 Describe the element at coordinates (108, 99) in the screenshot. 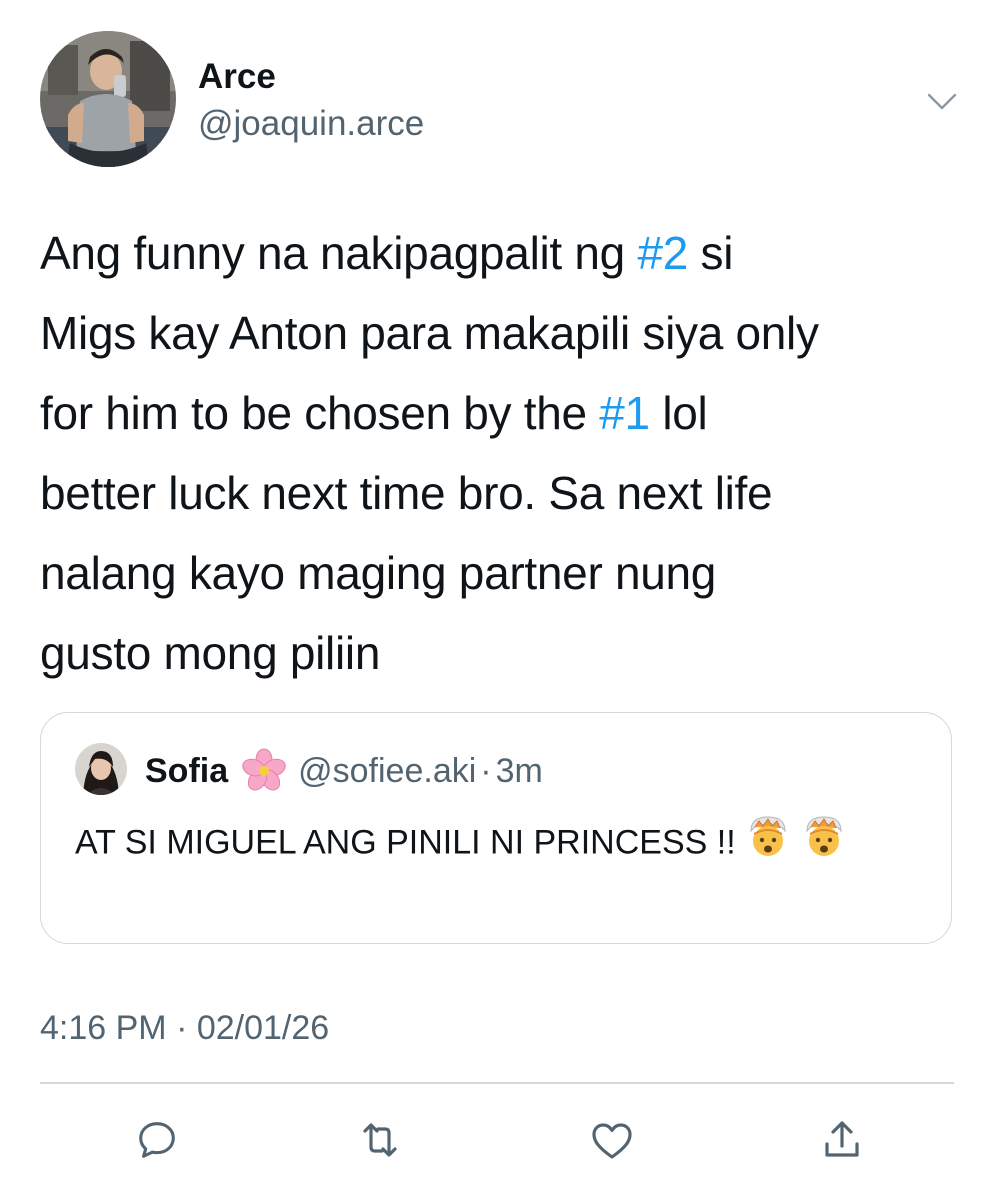

I see `author-avatar` at that location.